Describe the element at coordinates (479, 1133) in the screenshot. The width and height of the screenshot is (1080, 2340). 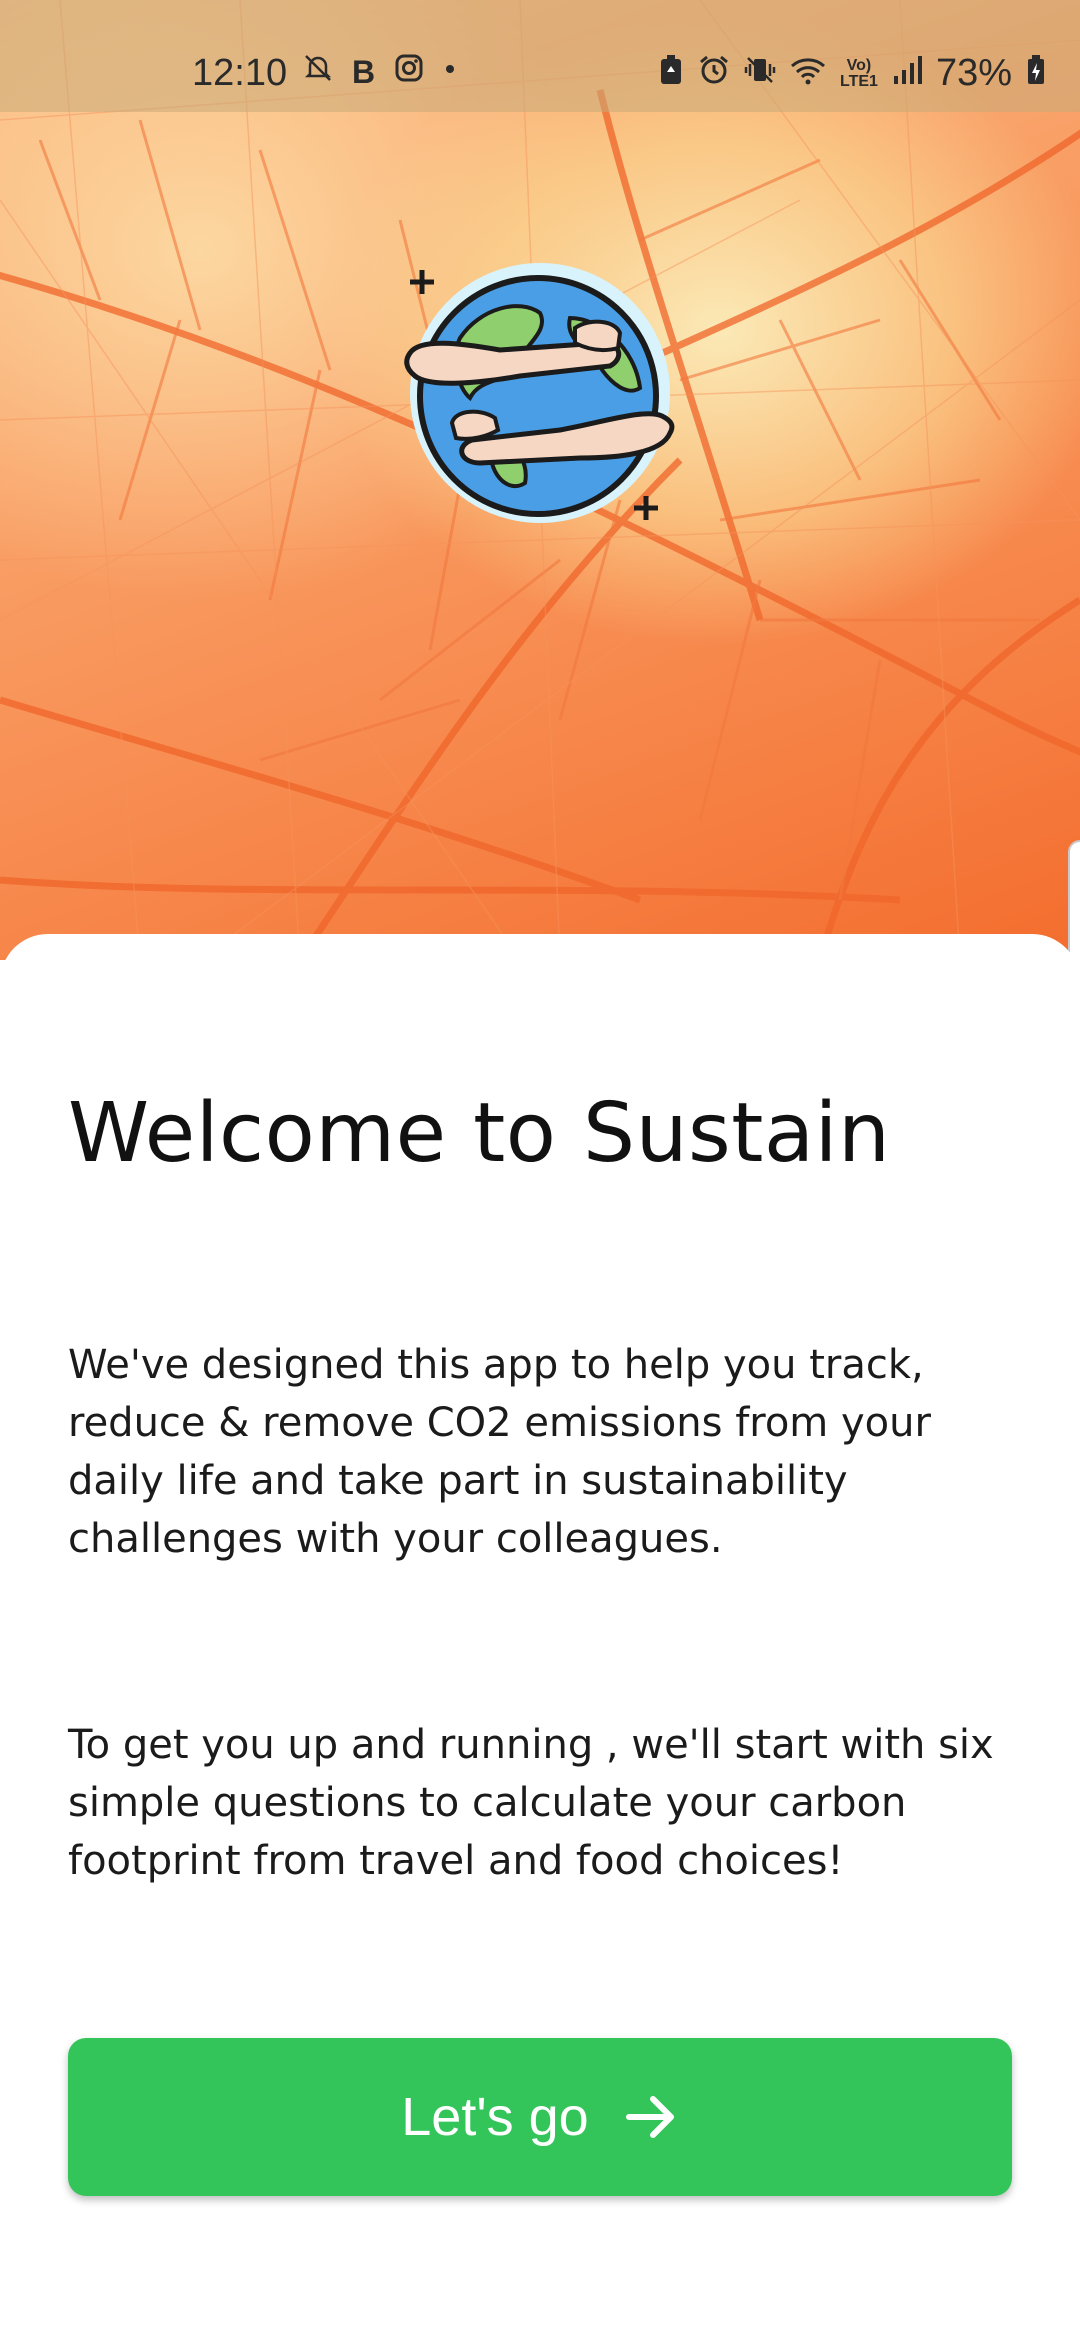
I see `page-title: Welcome to Sustain` at that location.